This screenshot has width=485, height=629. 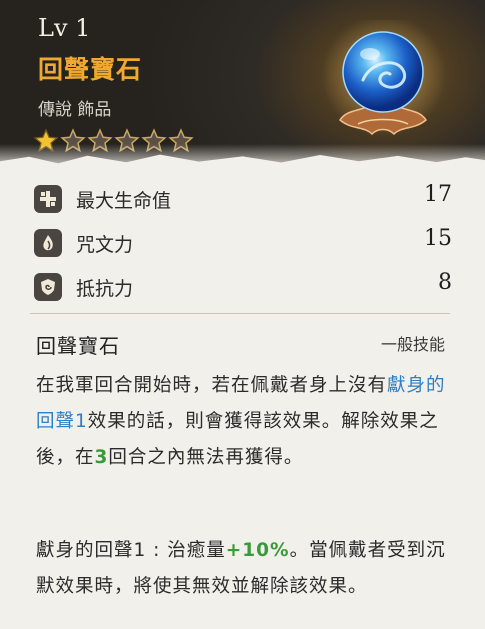 I want to click on stat-value: 17, so click(x=438, y=194).